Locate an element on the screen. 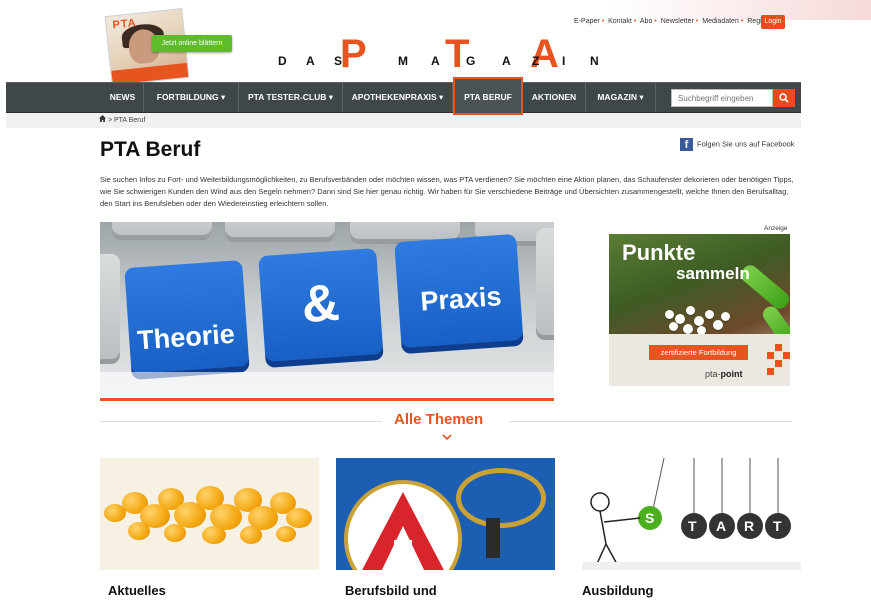 The image size is (871, 603). nav-item-fortbildung: FORTBILDUNG ▾ is located at coordinates (191, 97).